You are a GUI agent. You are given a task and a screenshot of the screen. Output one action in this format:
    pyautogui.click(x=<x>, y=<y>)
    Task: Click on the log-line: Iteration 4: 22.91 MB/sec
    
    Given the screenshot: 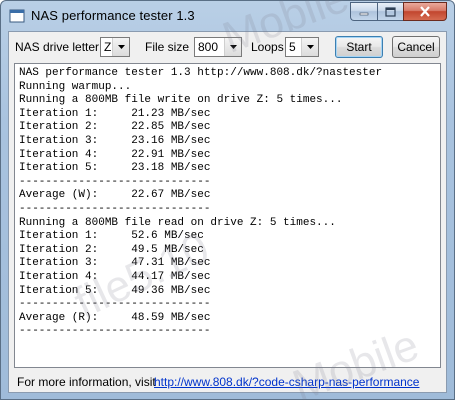 What is the action you would take?
    pyautogui.click(x=115, y=154)
    